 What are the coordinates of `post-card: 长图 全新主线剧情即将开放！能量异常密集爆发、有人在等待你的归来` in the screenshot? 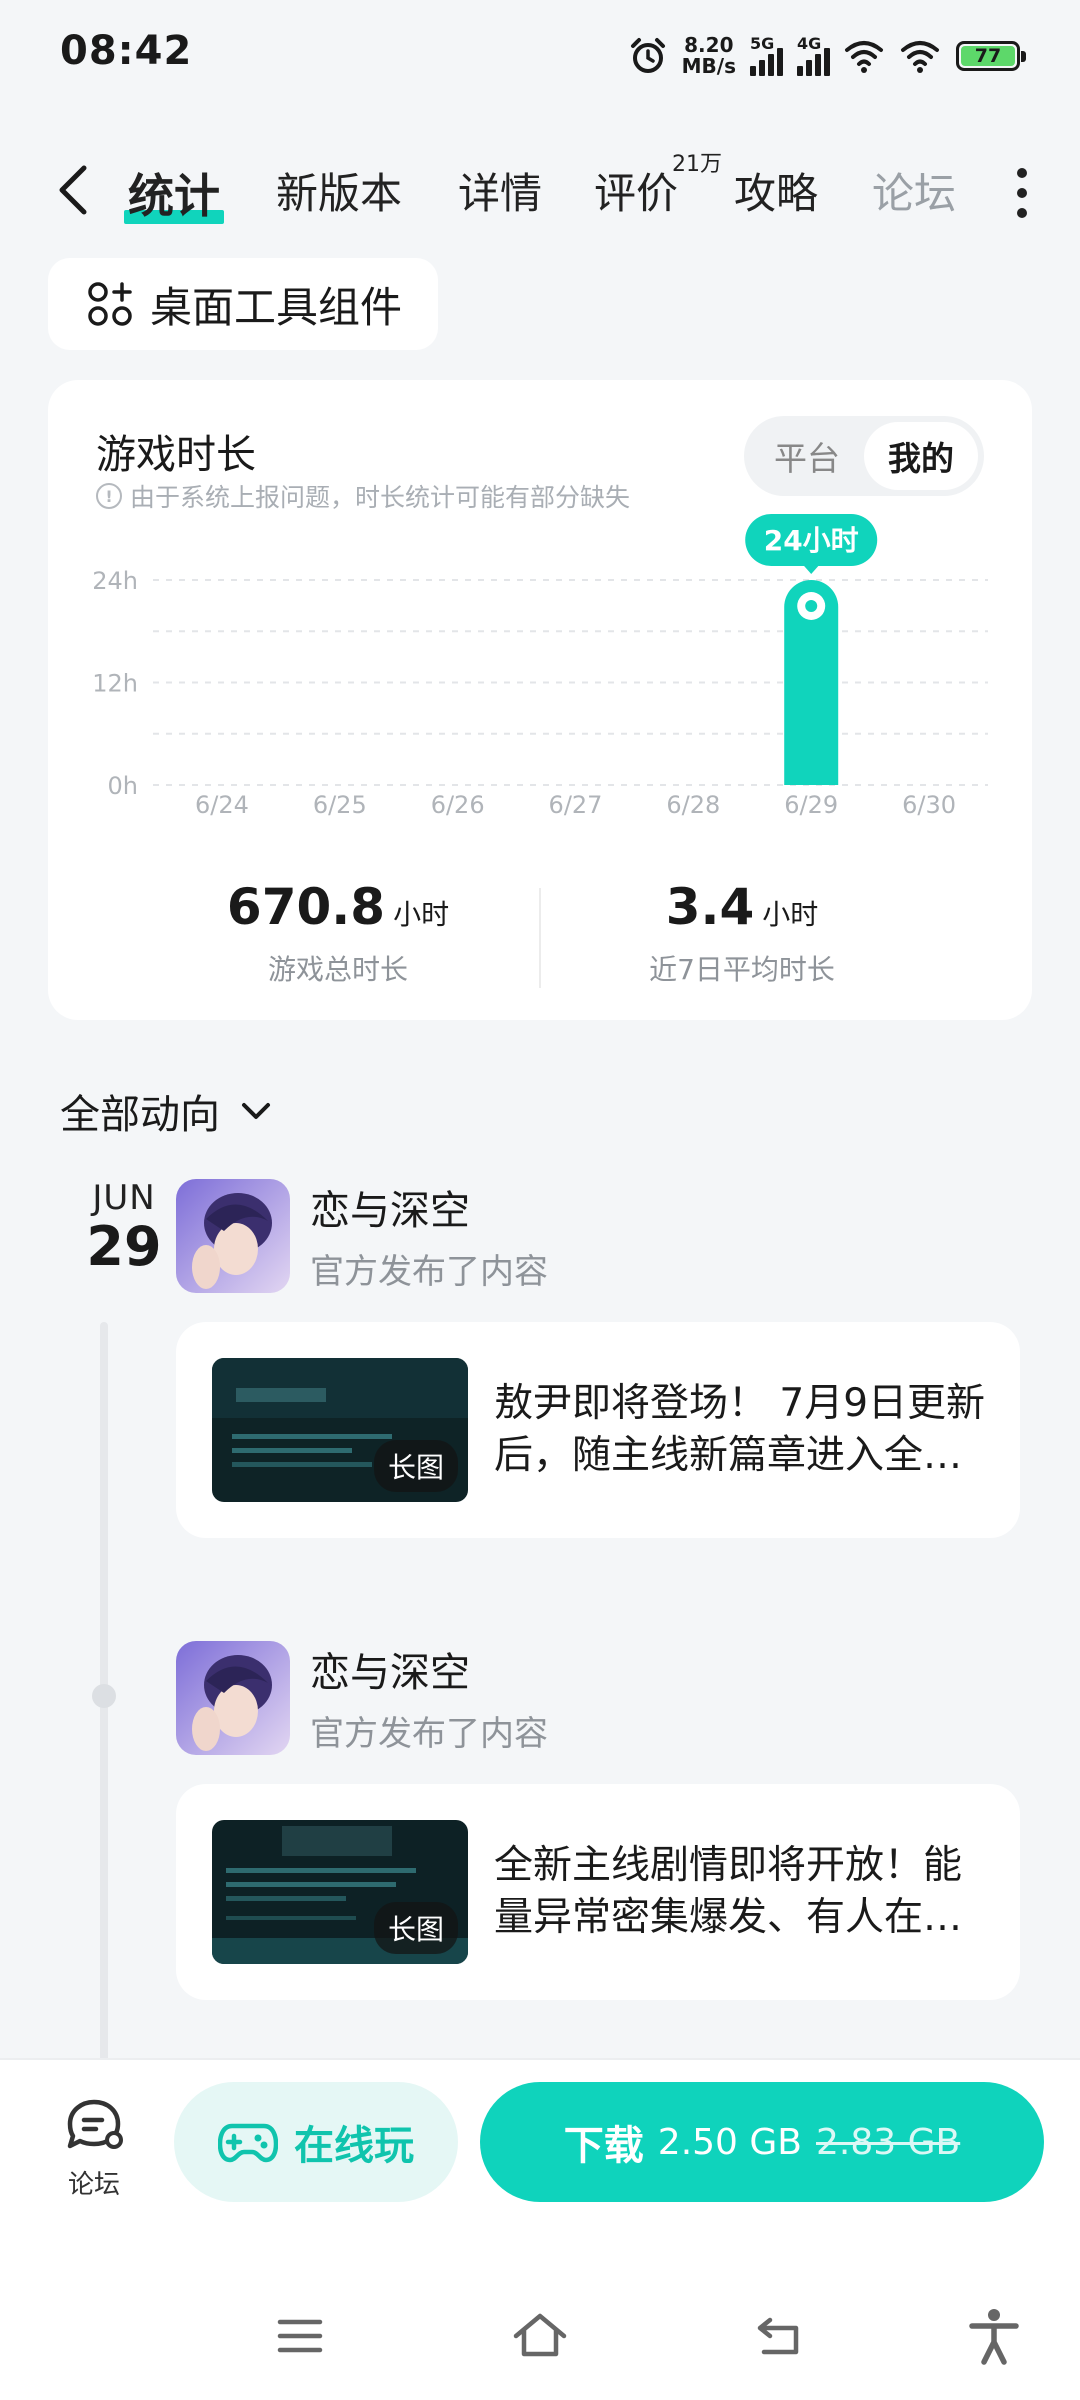 It's located at (598, 1892).